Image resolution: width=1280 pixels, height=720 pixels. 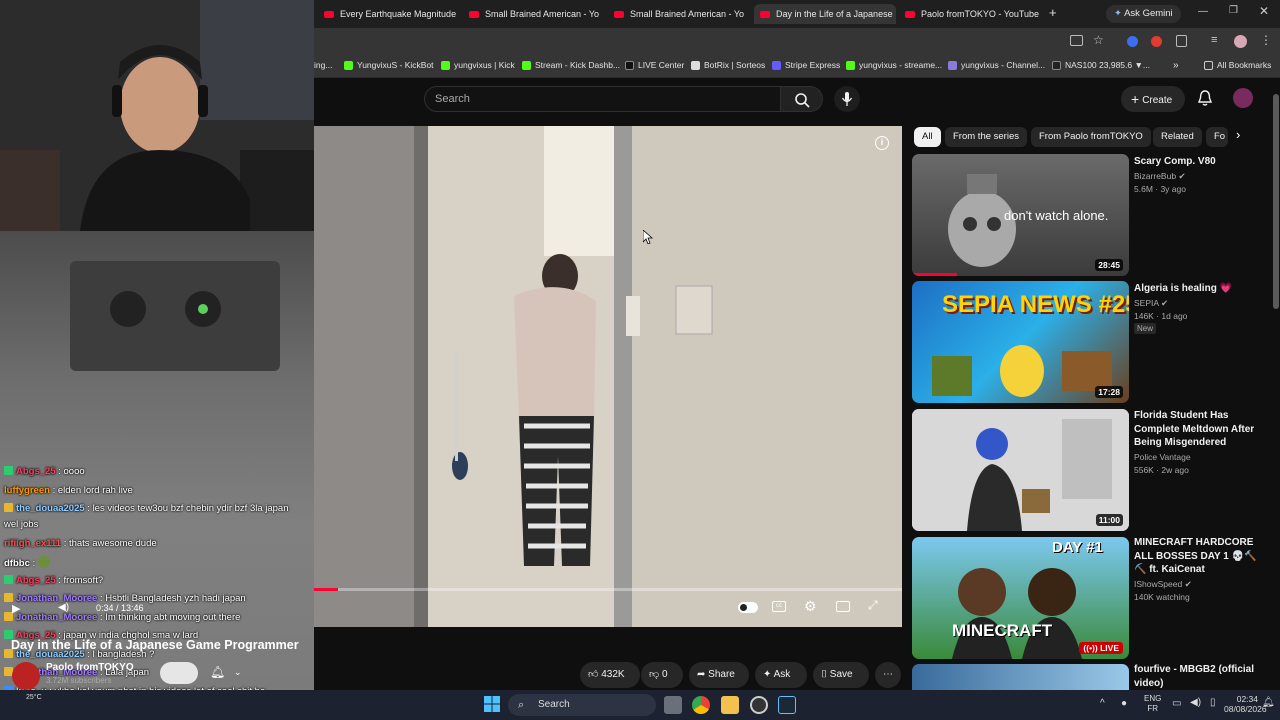 What do you see at coordinates (810, 606) in the screenshot?
I see `settings-gear-icon: ⚙` at bounding box center [810, 606].